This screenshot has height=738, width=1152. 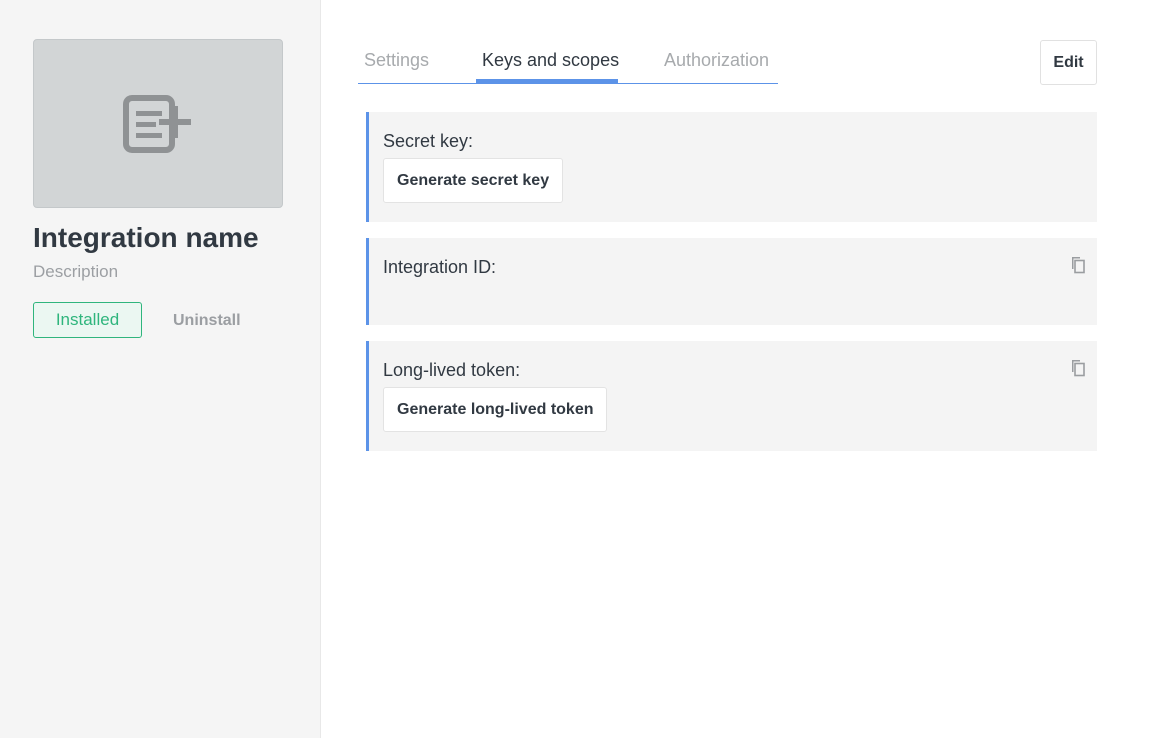 I want to click on tab-keys-and-scopes: Keys and scopes, so click(x=550, y=60).